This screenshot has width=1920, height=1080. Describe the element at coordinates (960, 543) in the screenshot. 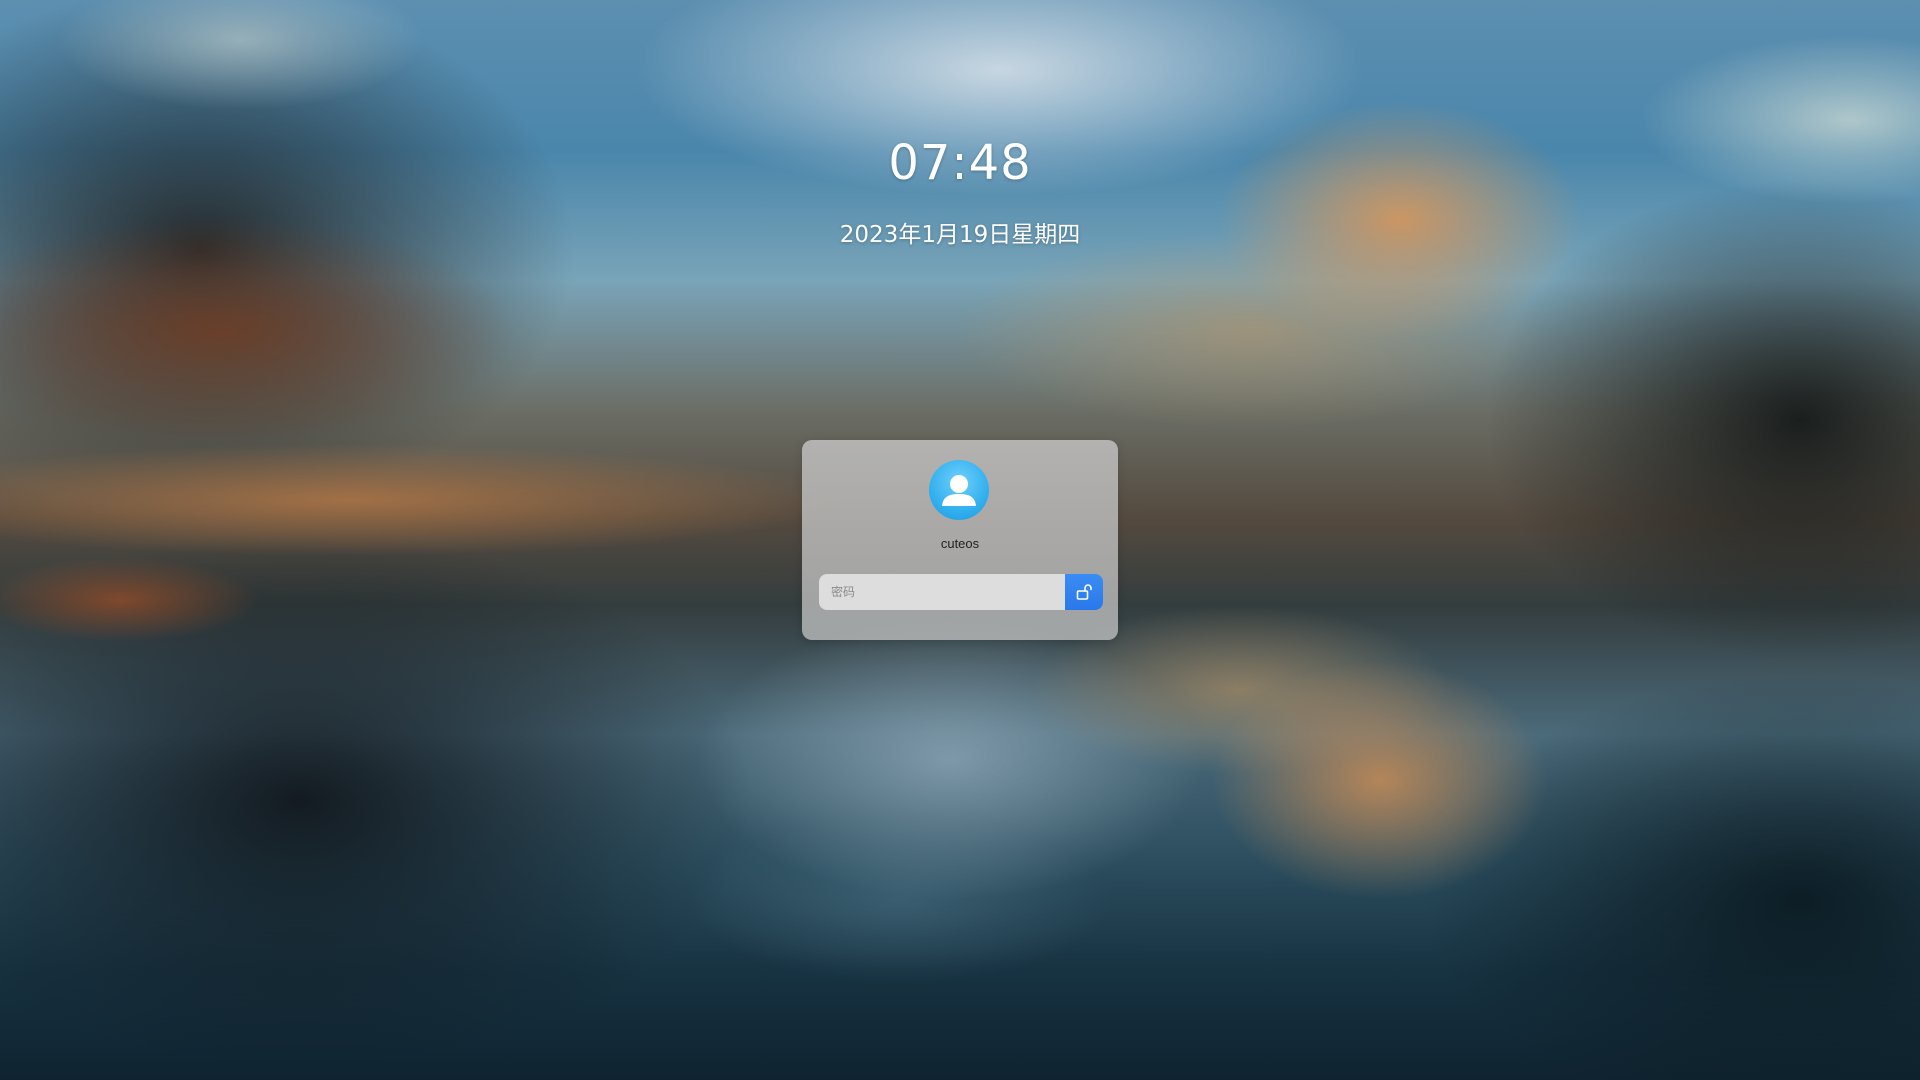

I see `username-label: cuteos` at that location.